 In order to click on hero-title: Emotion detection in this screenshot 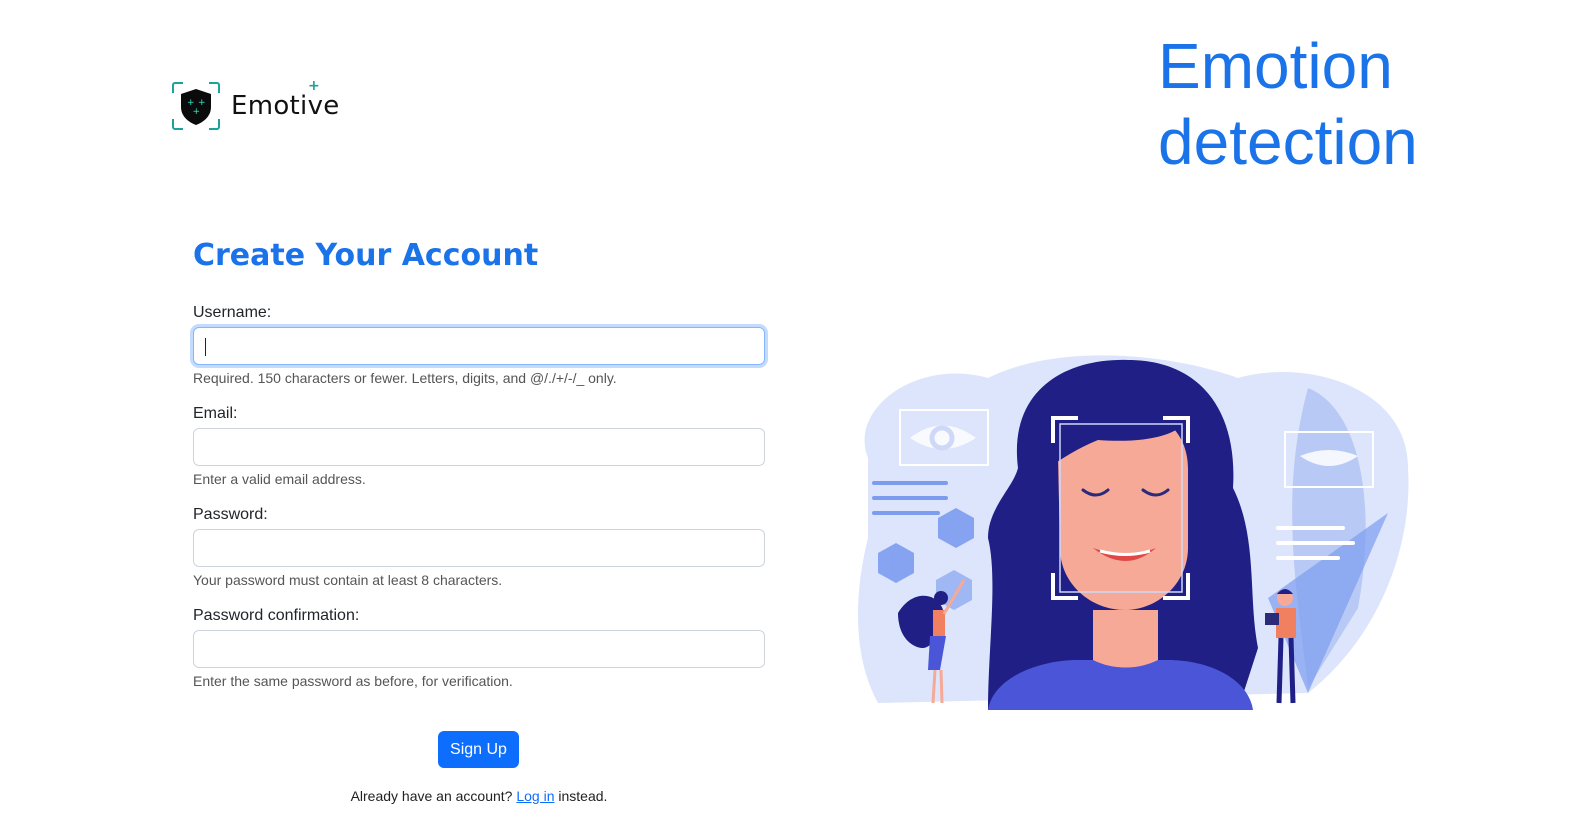, I will do `click(1338, 104)`.